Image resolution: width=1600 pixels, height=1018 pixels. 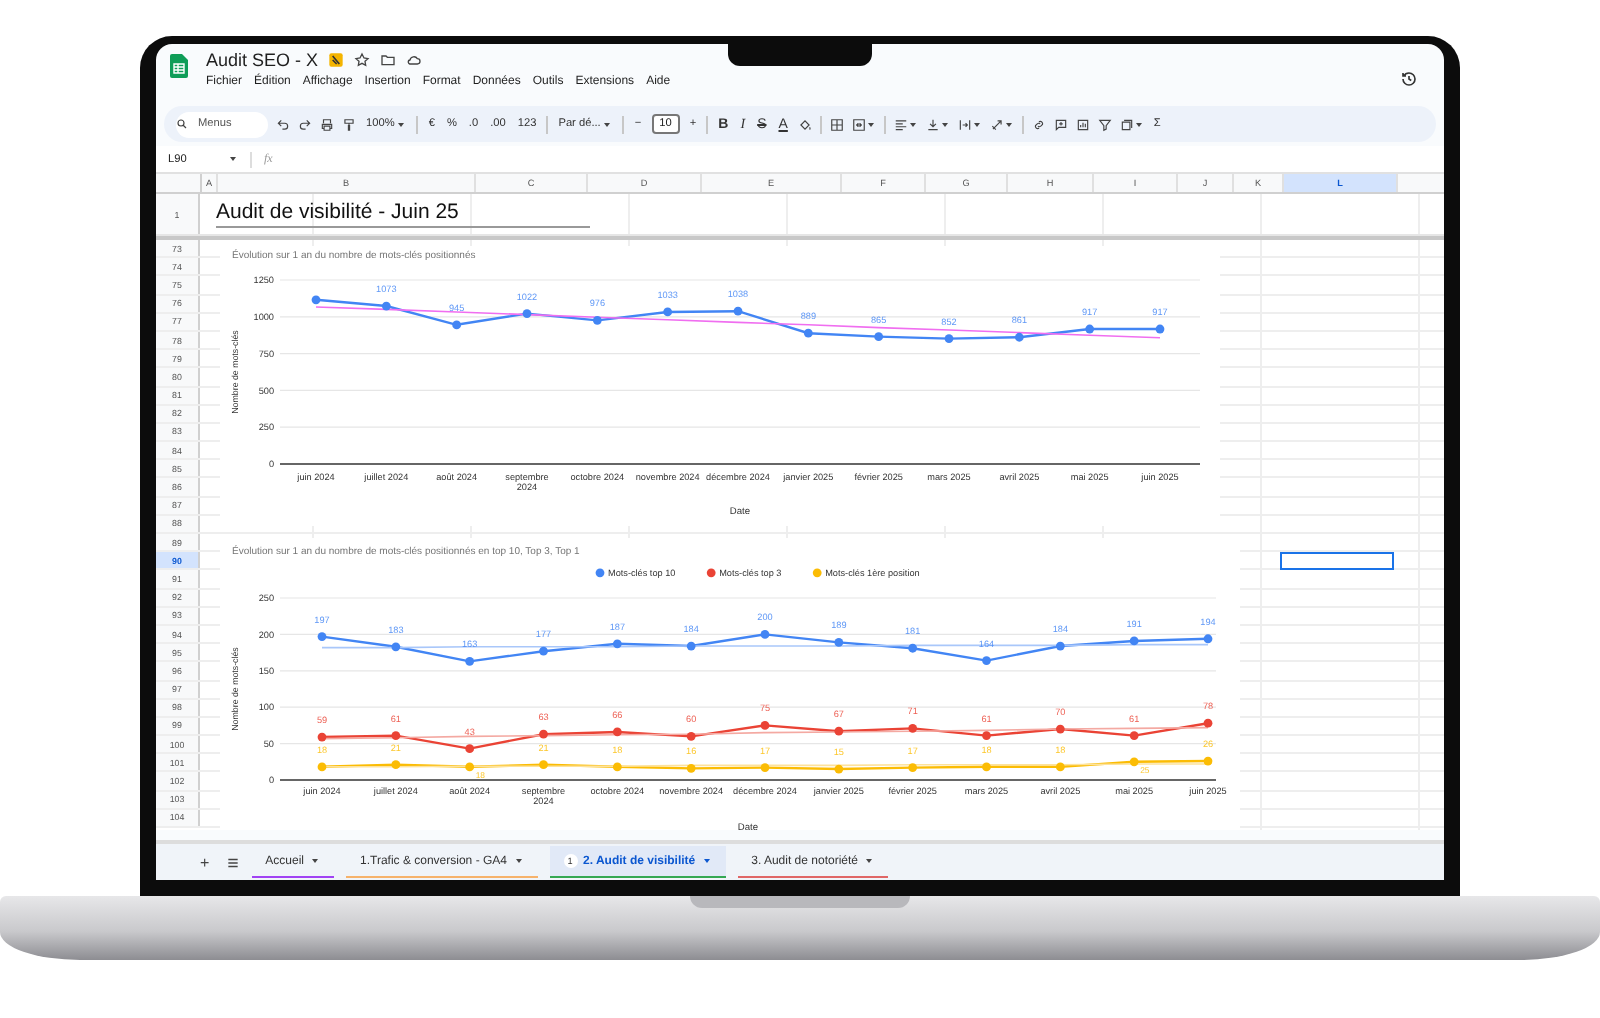 What do you see at coordinates (262, 60) in the screenshot?
I see `document-title: Audit SEO - X` at bounding box center [262, 60].